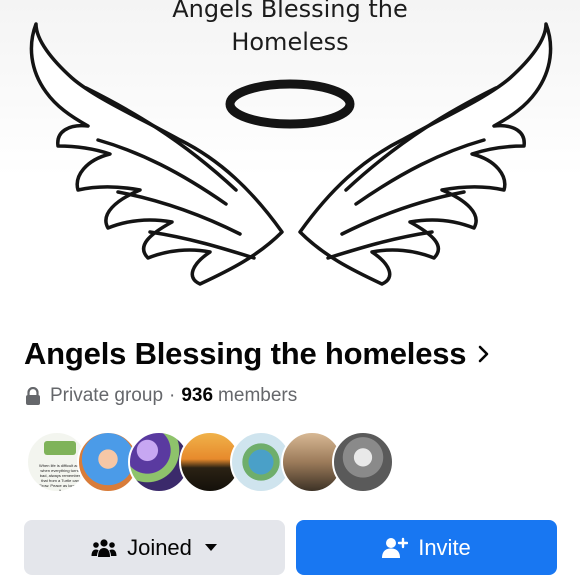 The height and width of the screenshot is (580, 580). Describe the element at coordinates (245, 354) in the screenshot. I see `group-name: Angels Blessing the homeless` at that location.